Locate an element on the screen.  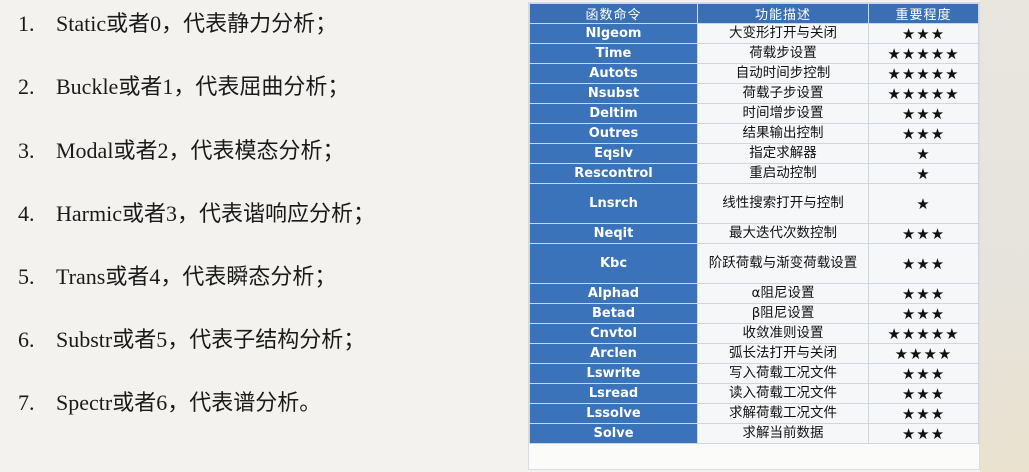
list-item: 7. Spectr或者6，代表谱分析。 is located at coordinates (169, 401).